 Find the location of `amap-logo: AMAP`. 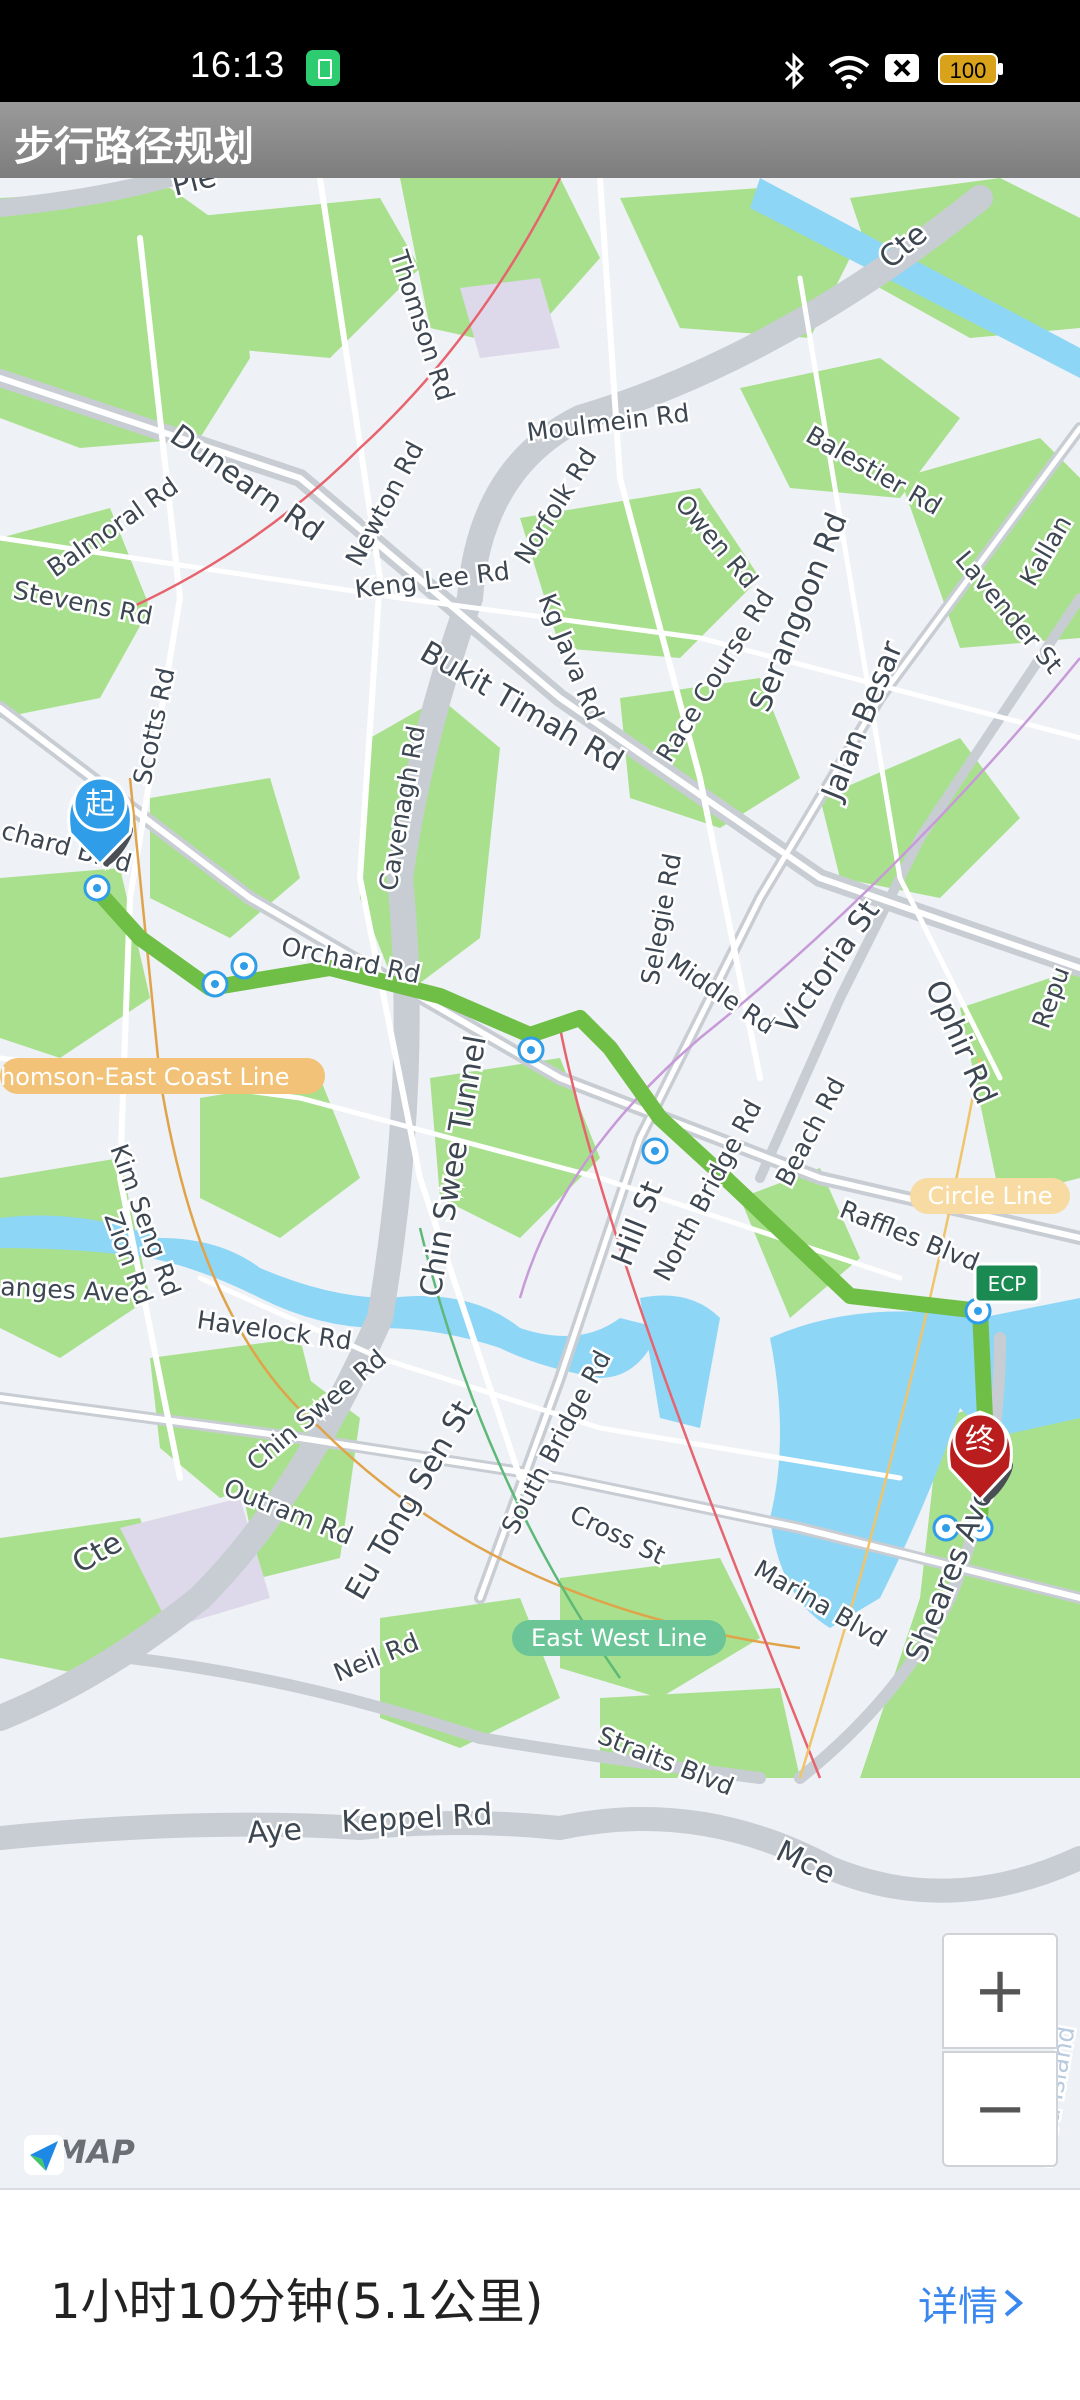

amap-logo: AMAP is located at coordinates (78, 2154).